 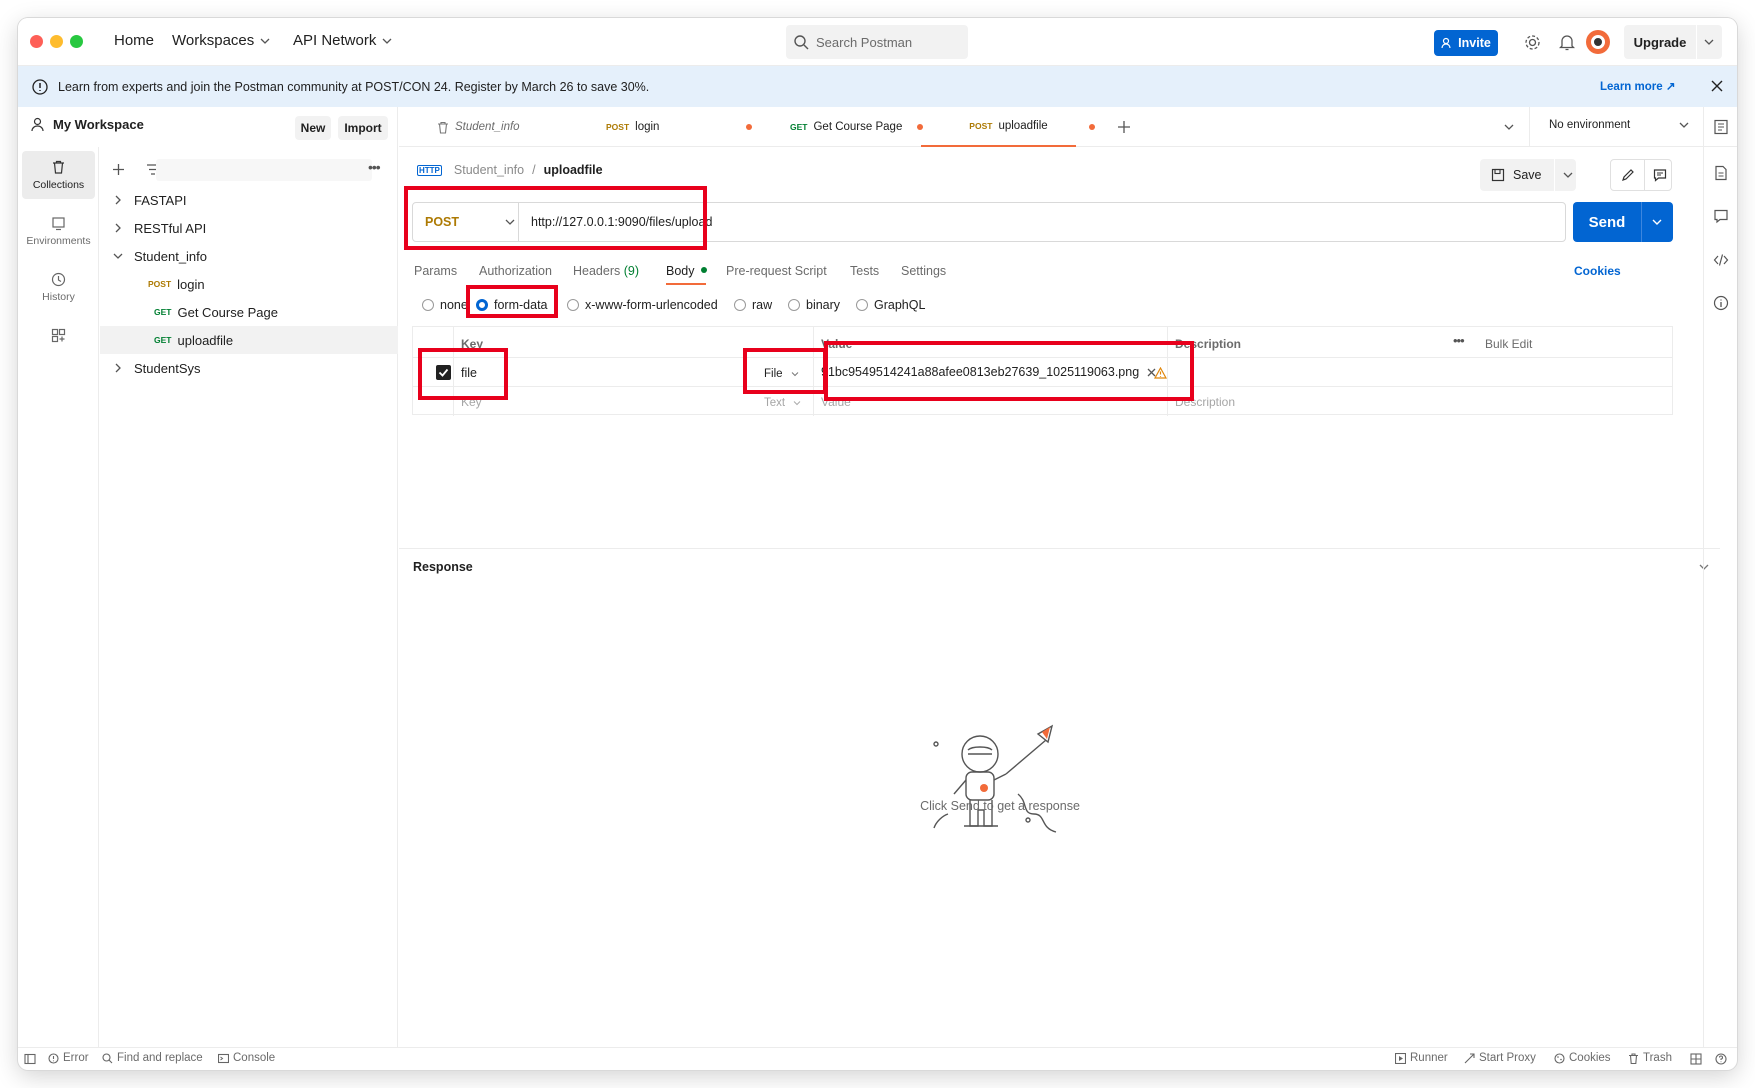 I want to click on description-input-empty: Description, so click(x=1205, y=402).